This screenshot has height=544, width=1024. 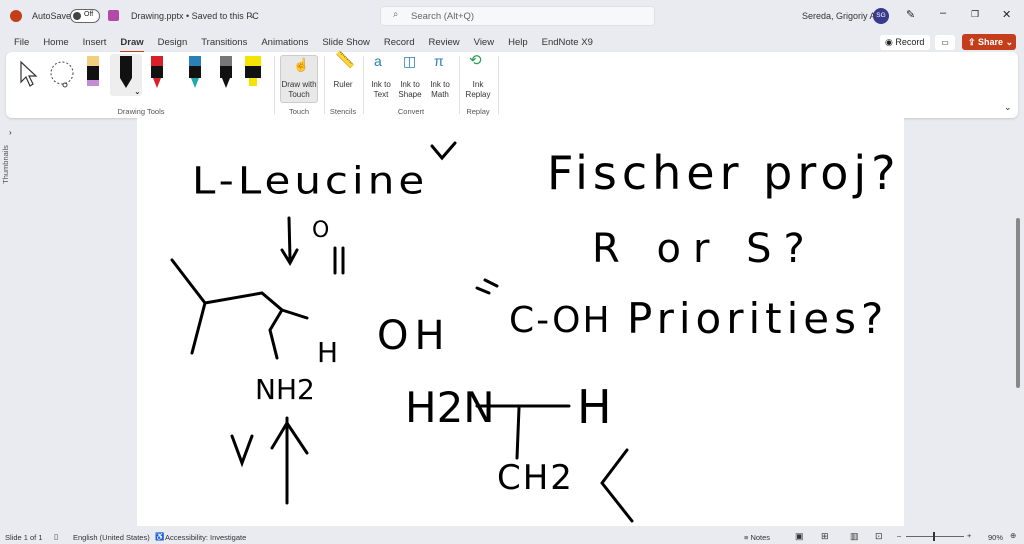 What do you see at coordinates (399, 43) in the screenshot?
I see `tab-record: Record` at bounding box center [399, 43].